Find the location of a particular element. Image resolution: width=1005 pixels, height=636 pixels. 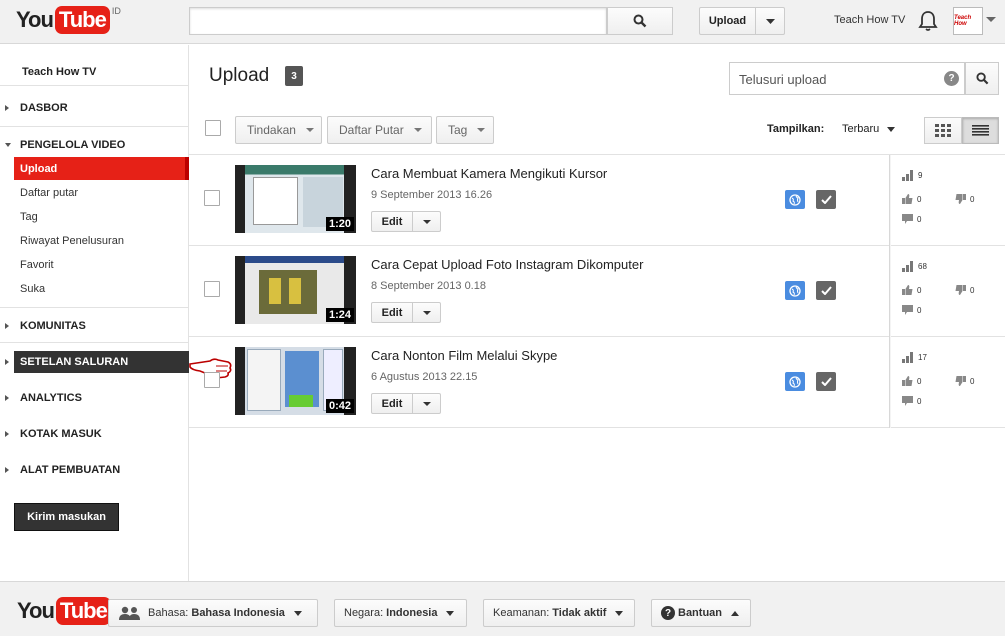

list-icon is located at coordinates (980, 130).